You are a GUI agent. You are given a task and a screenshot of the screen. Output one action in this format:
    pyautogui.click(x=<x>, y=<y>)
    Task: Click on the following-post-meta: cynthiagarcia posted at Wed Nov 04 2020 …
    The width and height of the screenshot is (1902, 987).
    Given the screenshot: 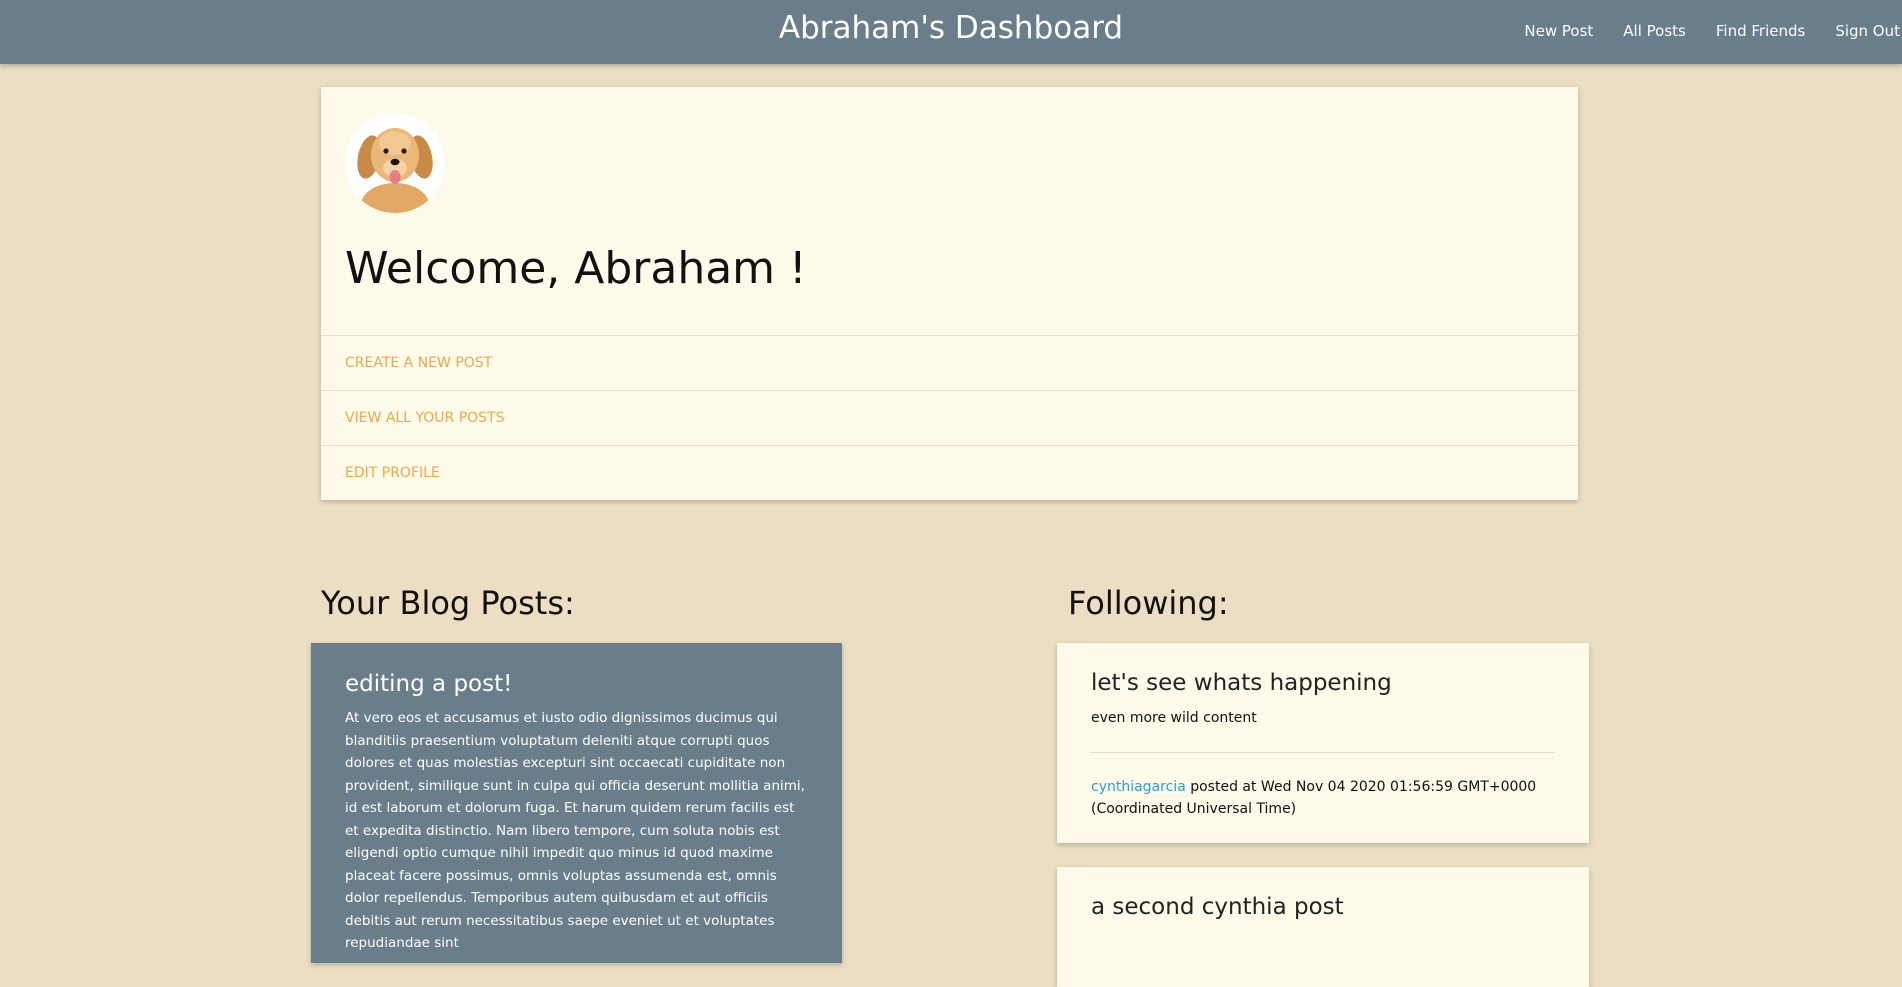 What is the action you would take?
    pyautogui.click(x=1326, y=798)
    